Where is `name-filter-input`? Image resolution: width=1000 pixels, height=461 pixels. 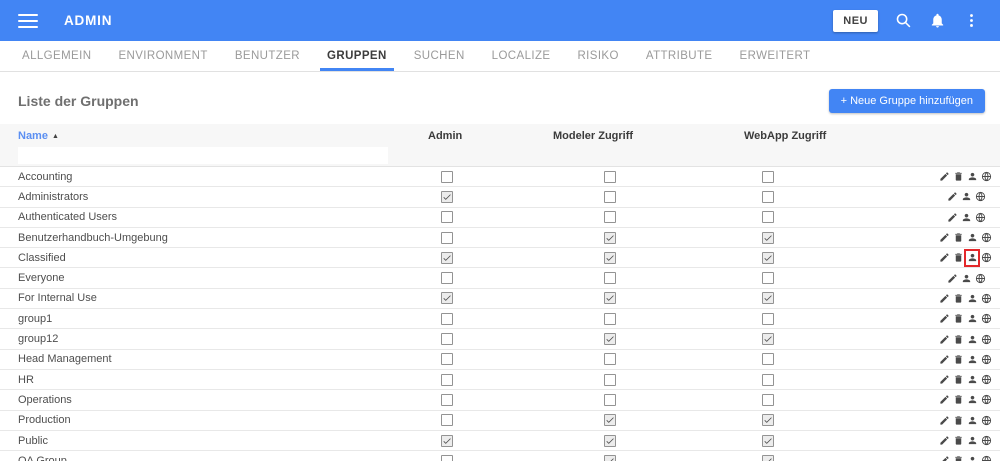
name-filter-input is located at coordinates (203, 155).